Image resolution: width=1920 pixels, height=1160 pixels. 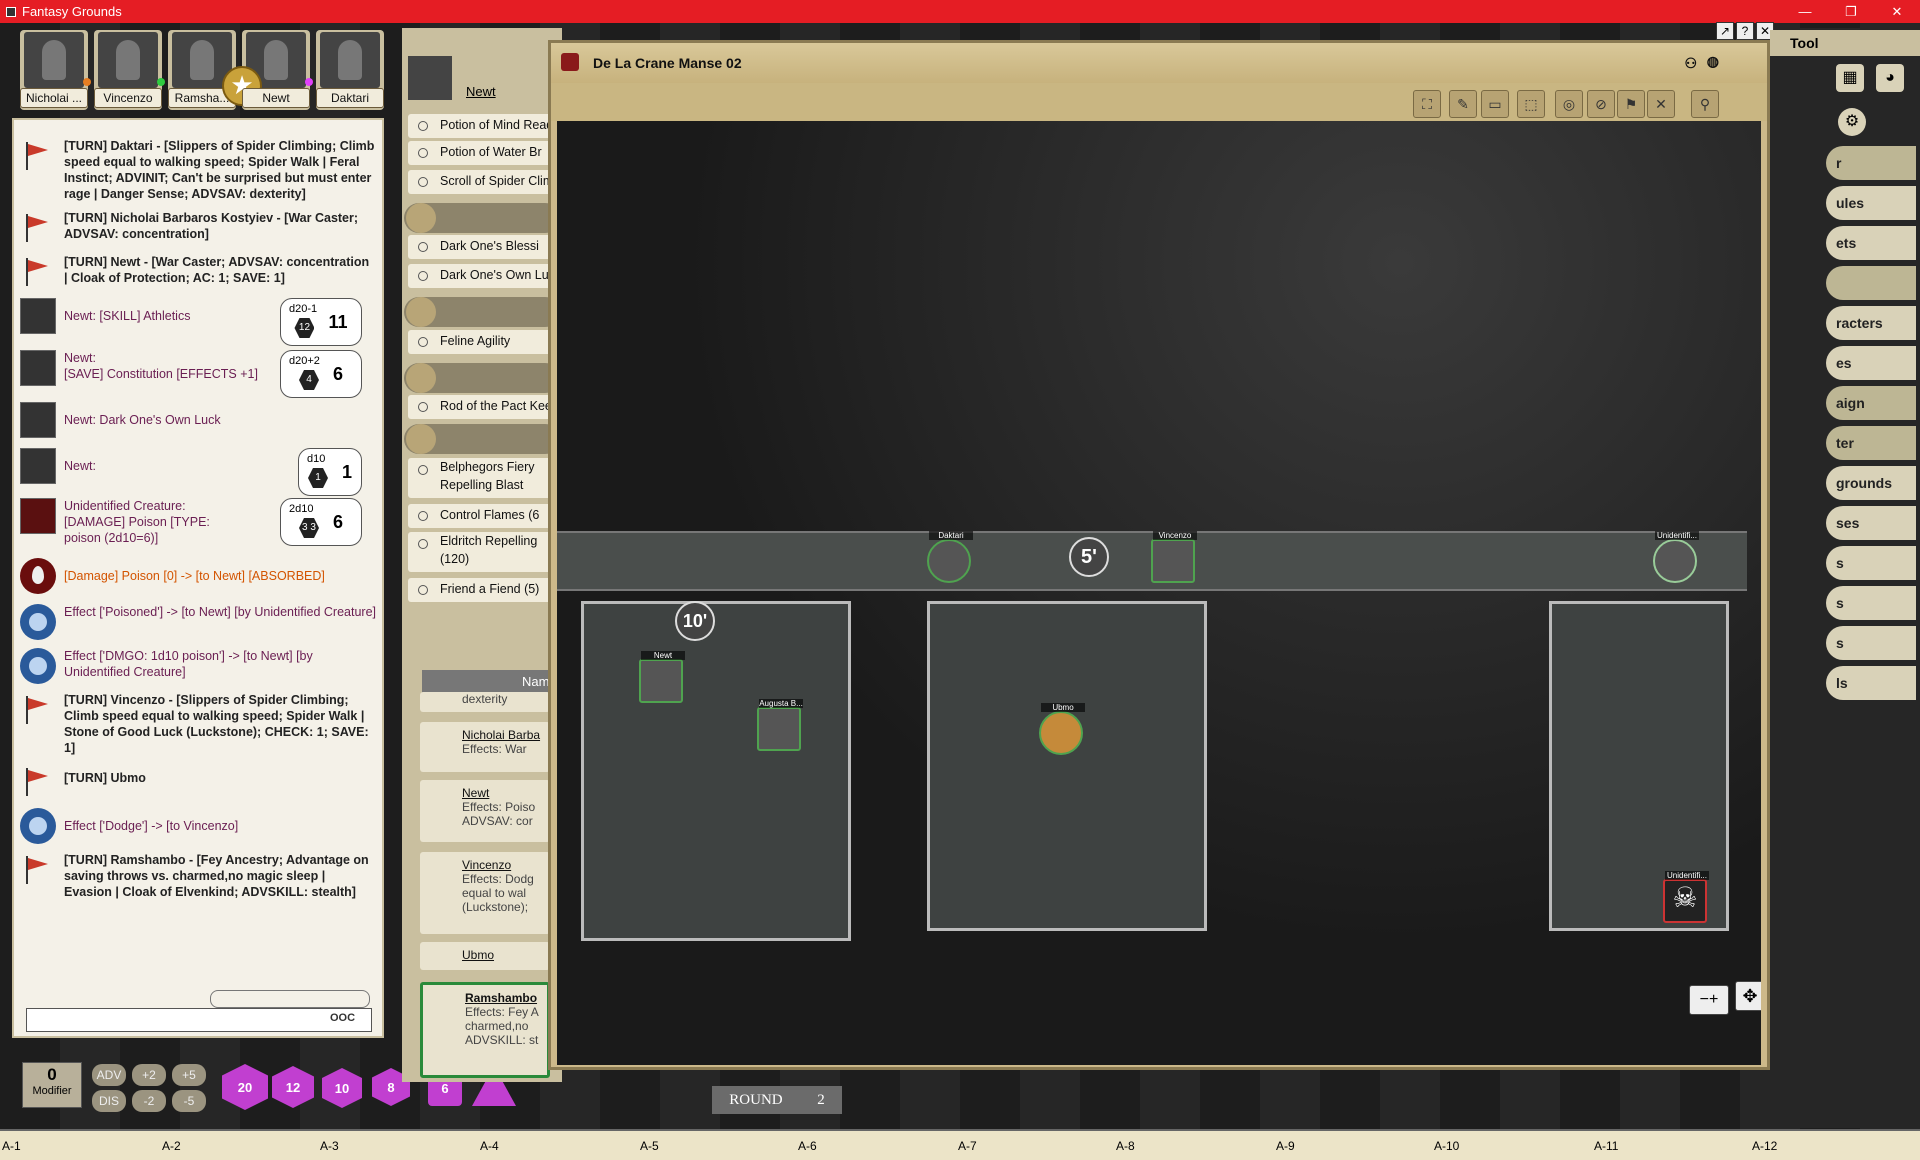 What do you see at coordinates (127, 316) in the screenshot?
I see `chat-message: Newt: [SKILL] Athletics` at bounding box center [127, 316].